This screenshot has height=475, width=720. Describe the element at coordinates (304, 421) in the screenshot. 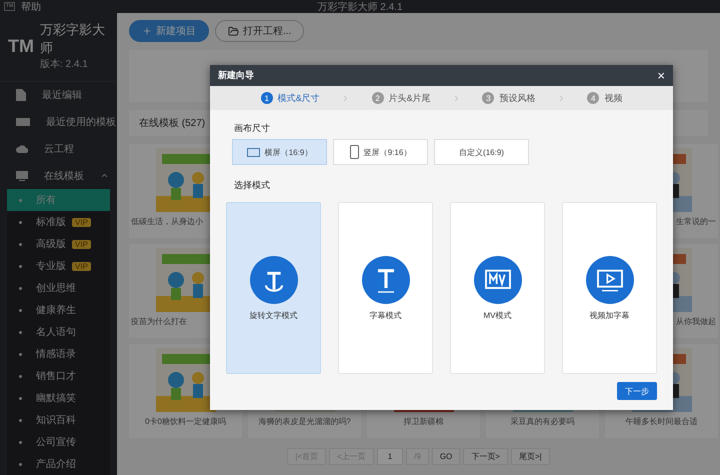

I see `template-caption: 海狮的表皮是光溜溜的吗?` at that location.